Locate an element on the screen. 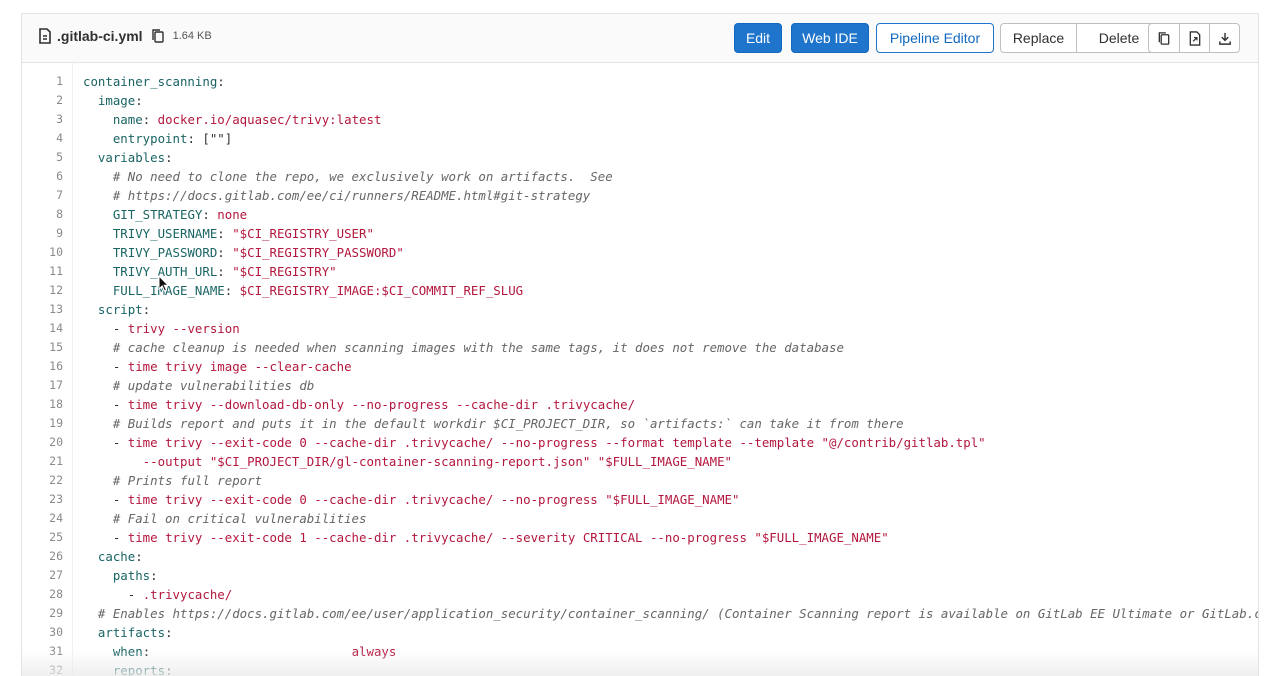 This screenshot has height=676, width=1273. replace-button: Replace is located at coordinates (1038, 38).